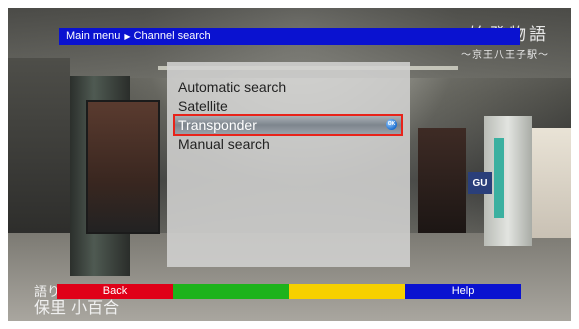 The image size is (579, 329). Describe the element at coordinates (77, 307) in the screenshot. I see `narrator-caption-line2: 保里 小百合` at that location.